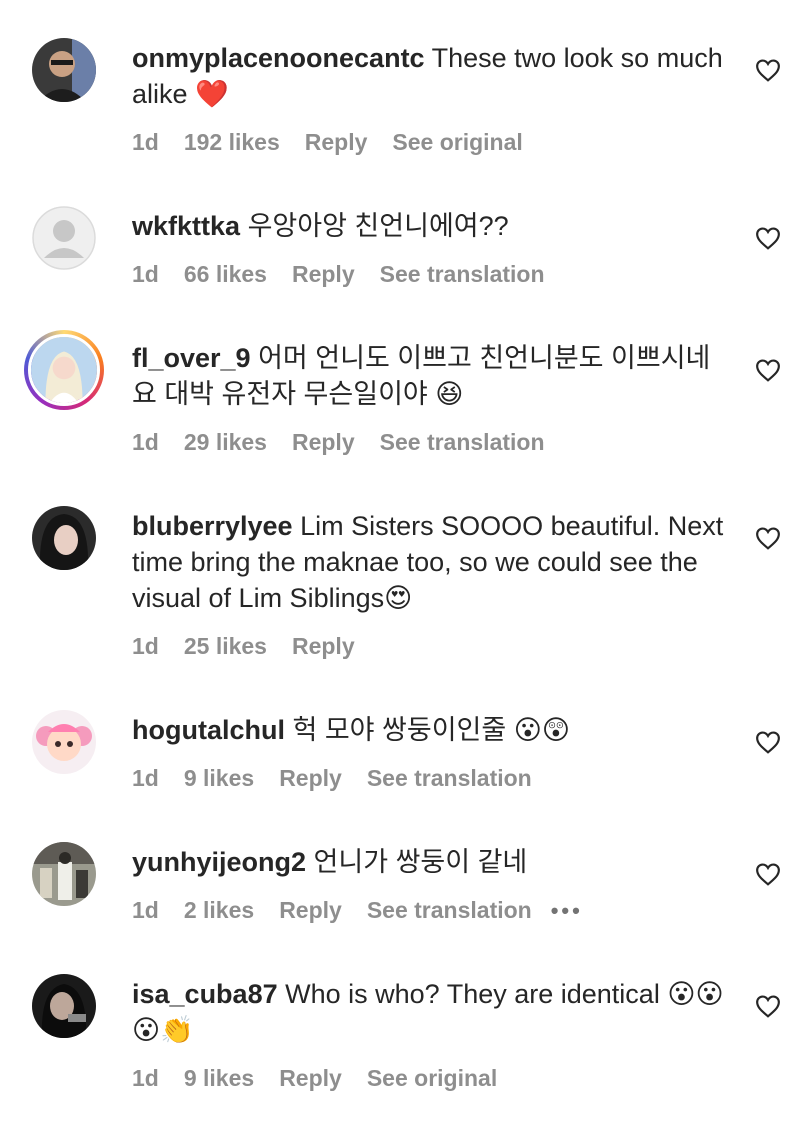 The height and width of the screenshot is (1124, 806). What do you see at coordinates (219, 910) in the screenshot?
I see `likes-count: 2 likes` at bounding box center [219, 910].